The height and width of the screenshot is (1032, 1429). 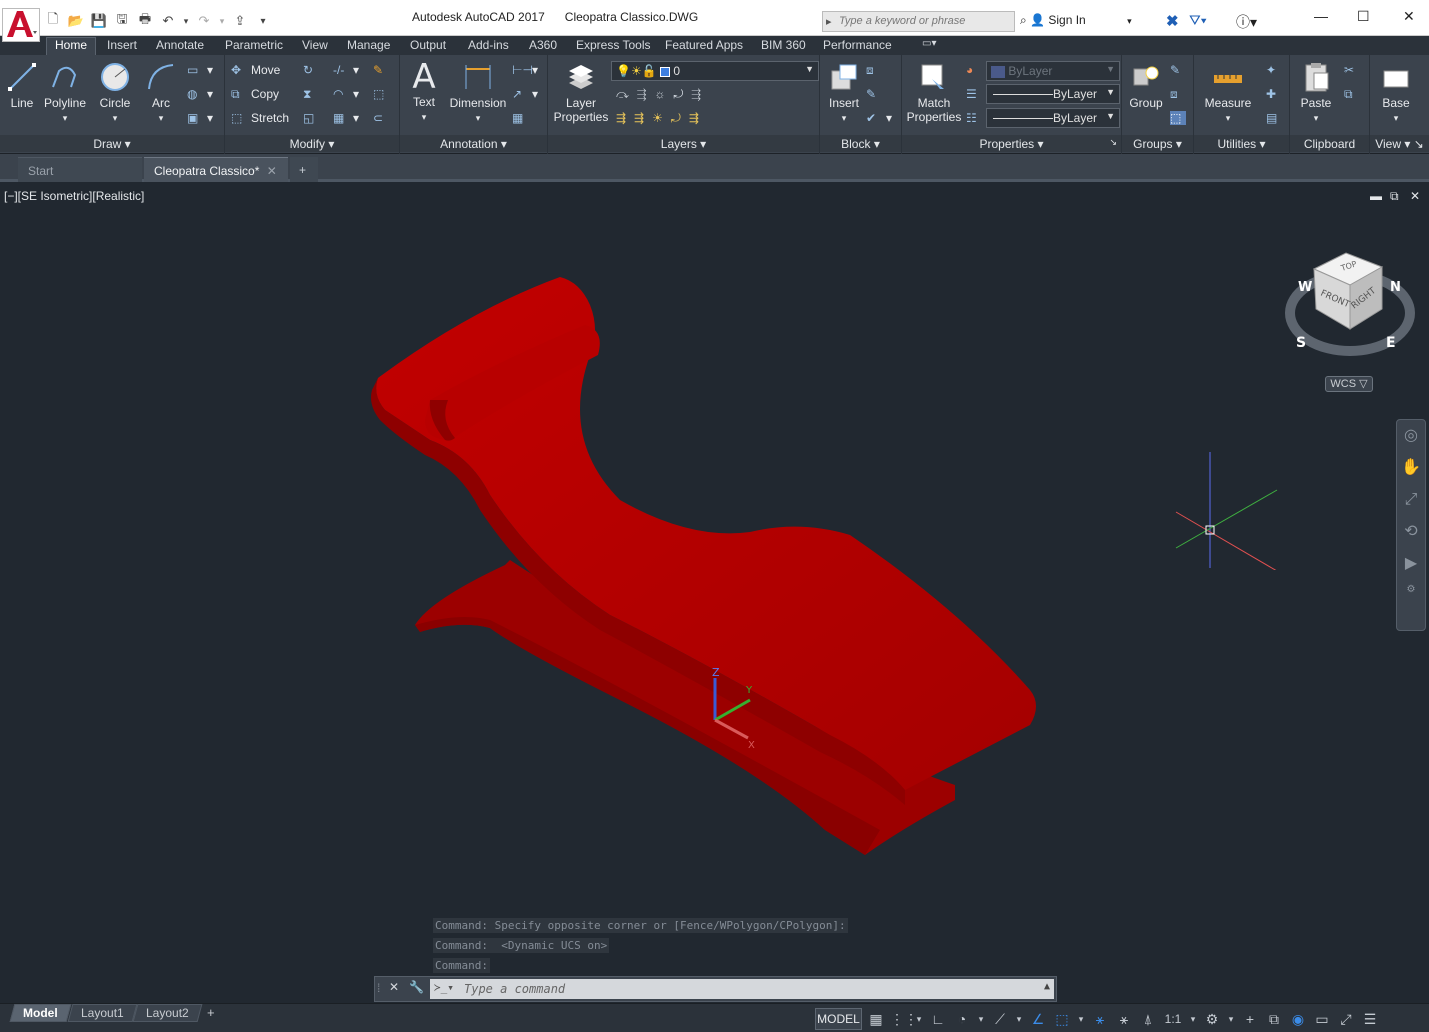 I want to click on save-as-icon: 🖫, so click(x=122, y=21).